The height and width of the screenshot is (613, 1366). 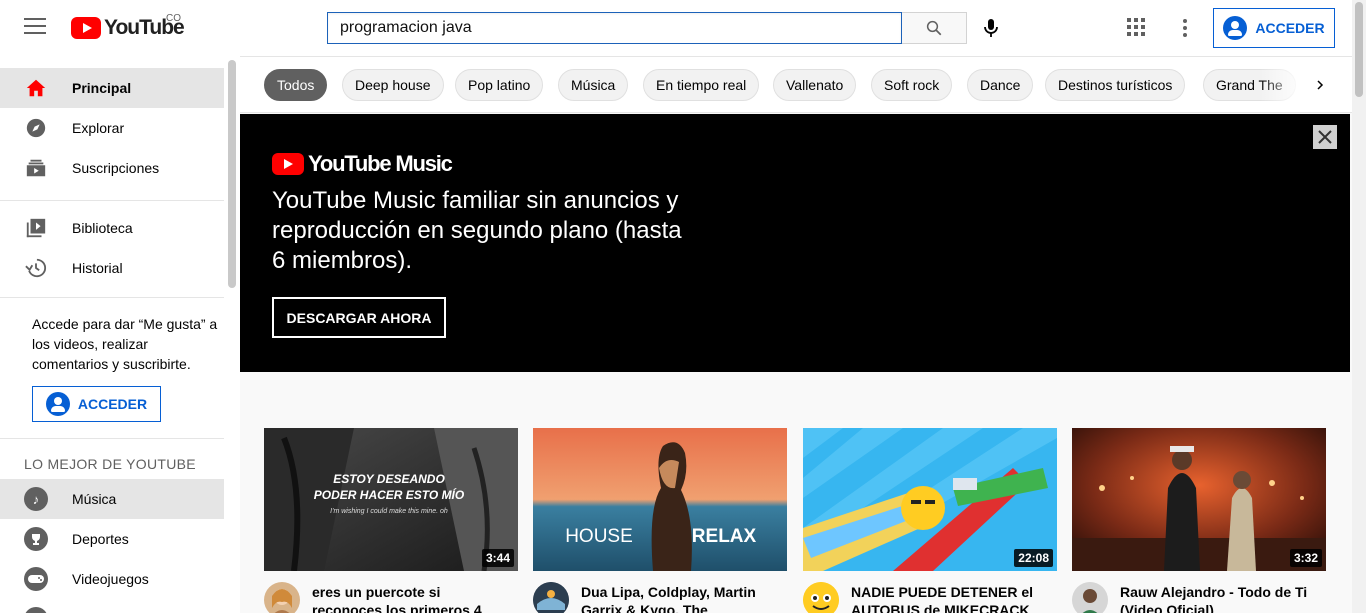 I want to click on chip-musica: Música, so click(x=593, y=85).